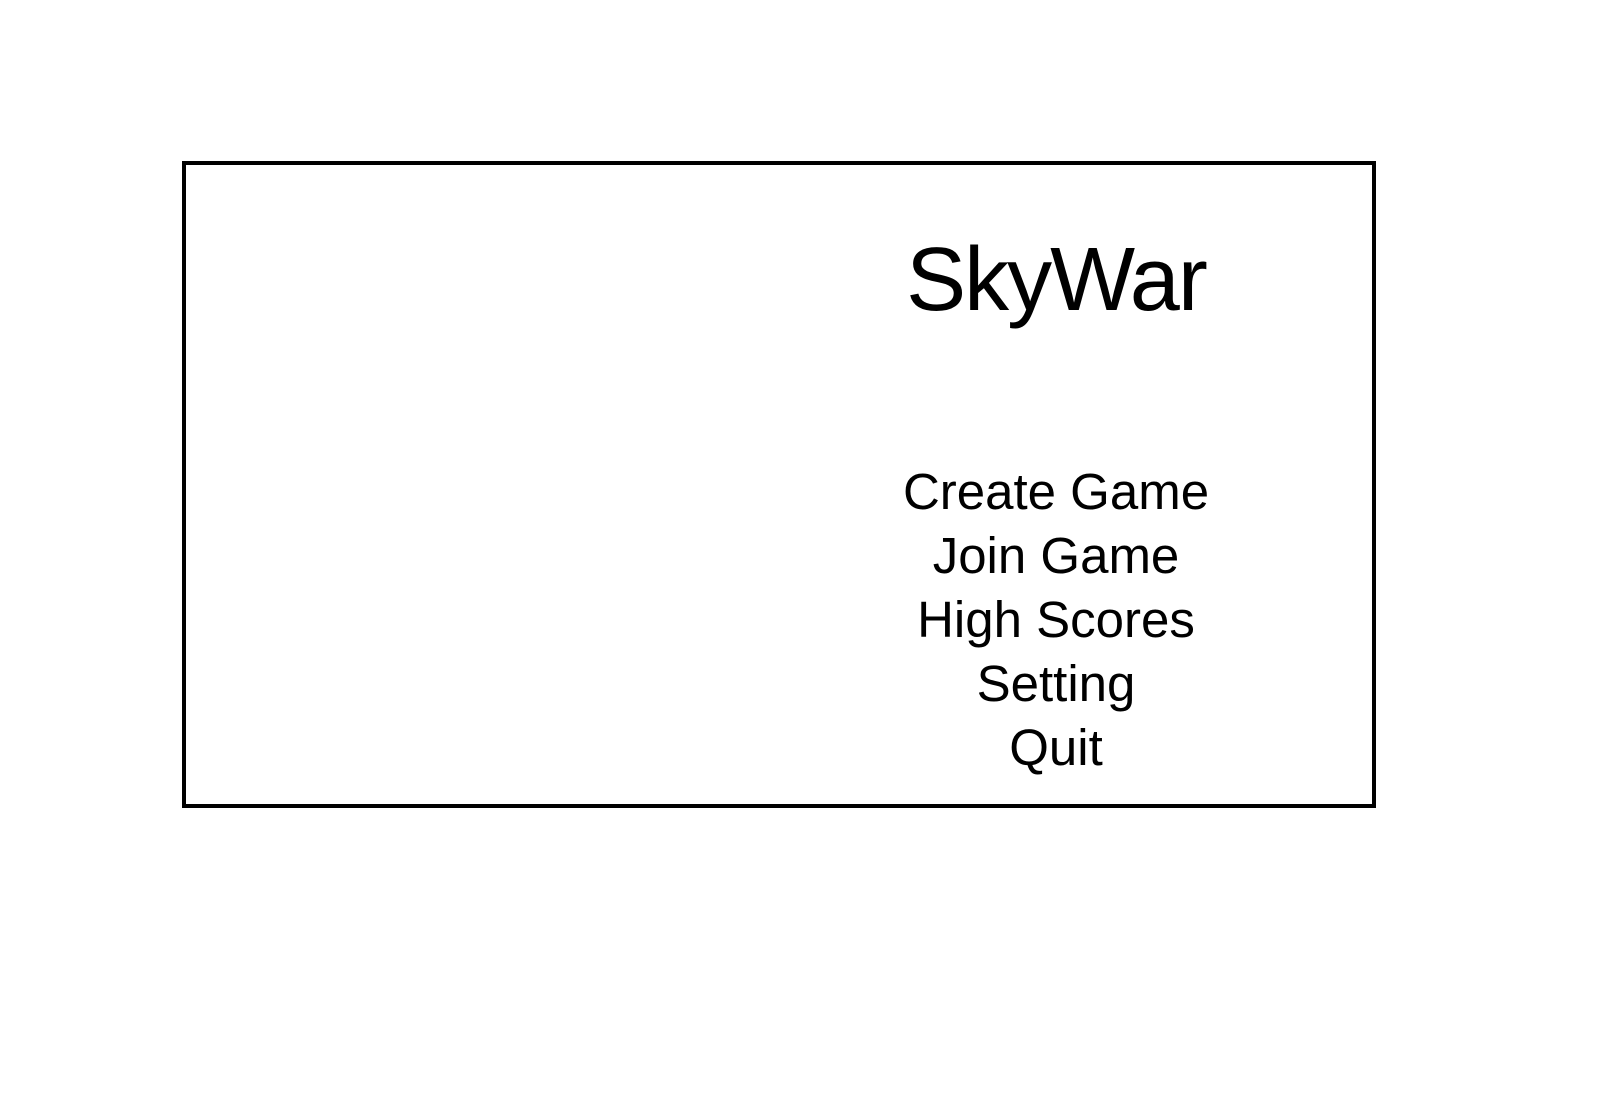 The image size is (1600, 1104). Describe the element at coordinates (1056, 748) in the screenshot. I see `menu-item-quit: Quit` at that location.